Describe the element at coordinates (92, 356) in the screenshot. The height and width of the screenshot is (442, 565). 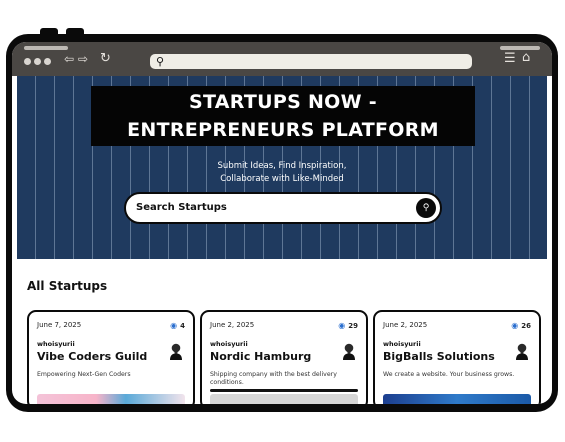
I see `card-title: Vibe Coders Guild` at that location.